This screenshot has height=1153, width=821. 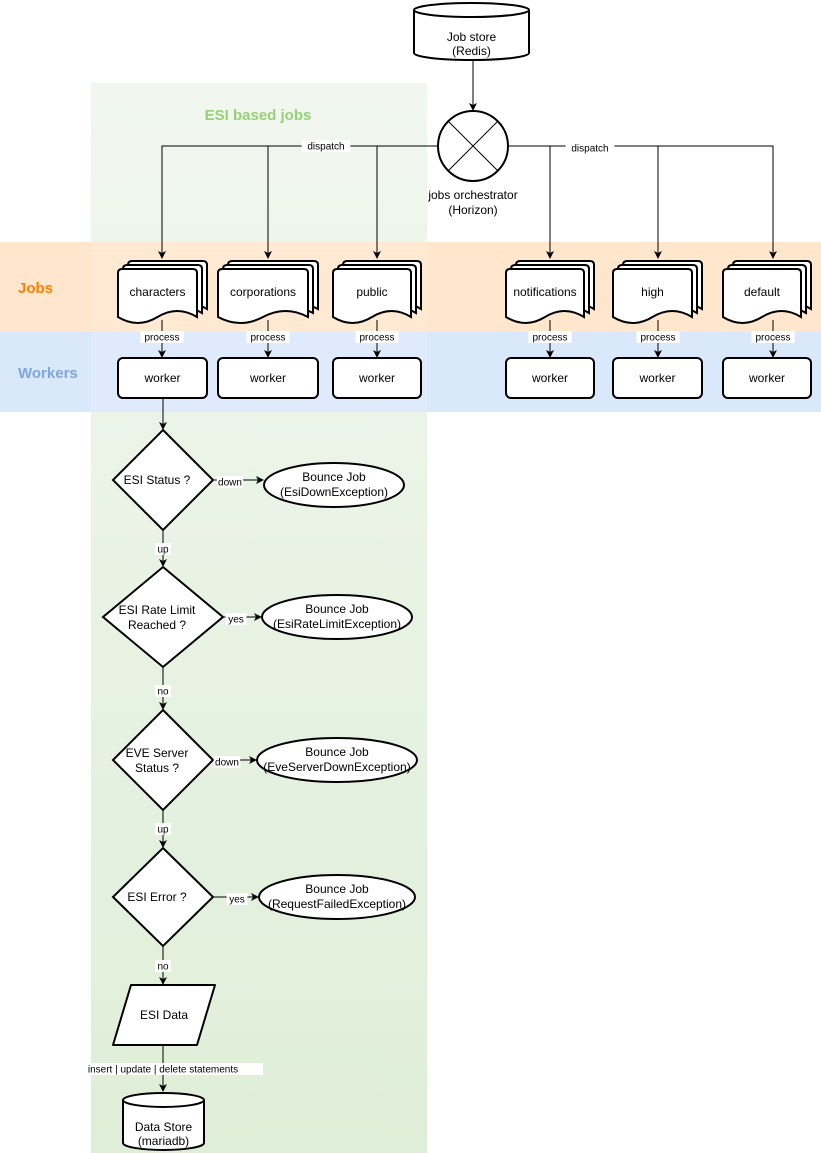 What do you see at coordinates (325, 147) in the screenshot?
I see `dispatch-label-left: dispatch` at bounding box center [325, 147].